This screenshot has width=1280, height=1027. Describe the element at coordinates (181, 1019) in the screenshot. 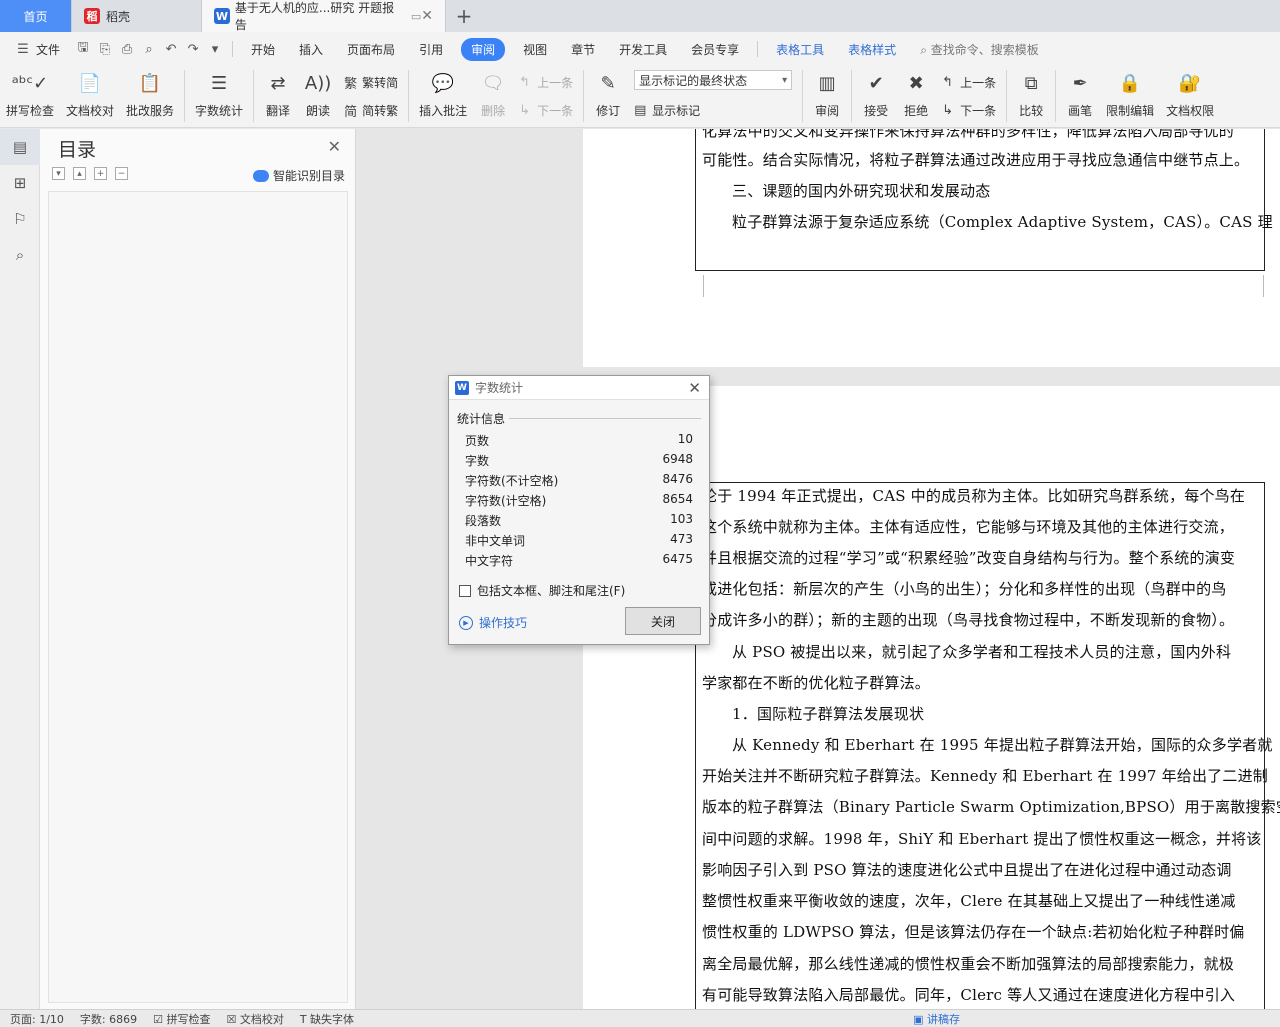

I see `spell-check-status: ☑ 拼写检查` at that location.